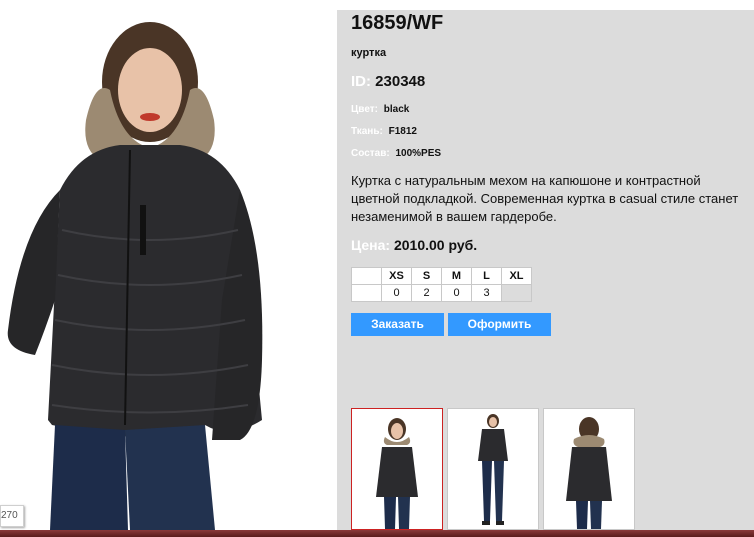 This screenshot has width=754, height=537. I want to click on id-value: 230348, so click(400, 81).